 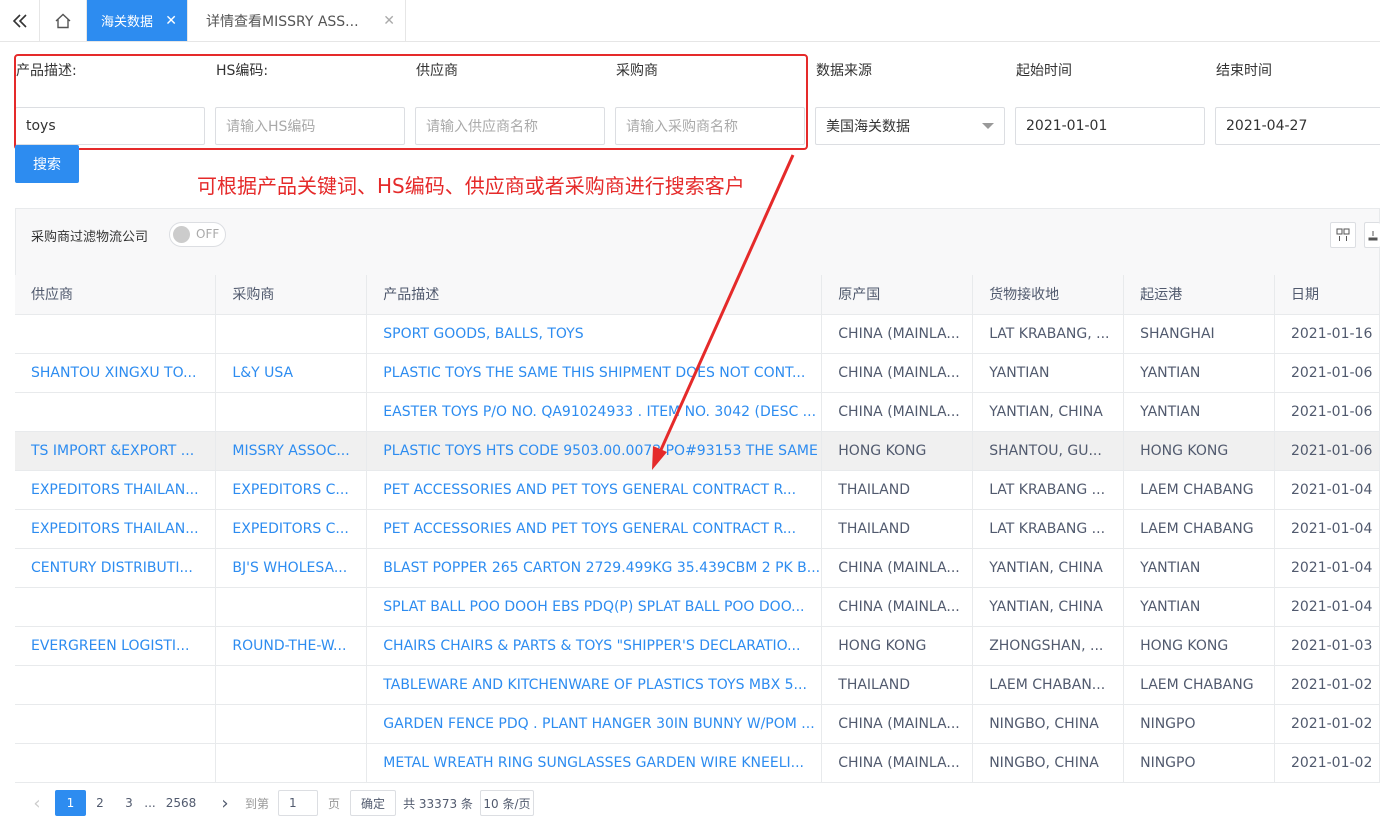 I want to click on cell-product-description: SPORT GOODS, BALLS, TOYS, so click(x=594, y=334).